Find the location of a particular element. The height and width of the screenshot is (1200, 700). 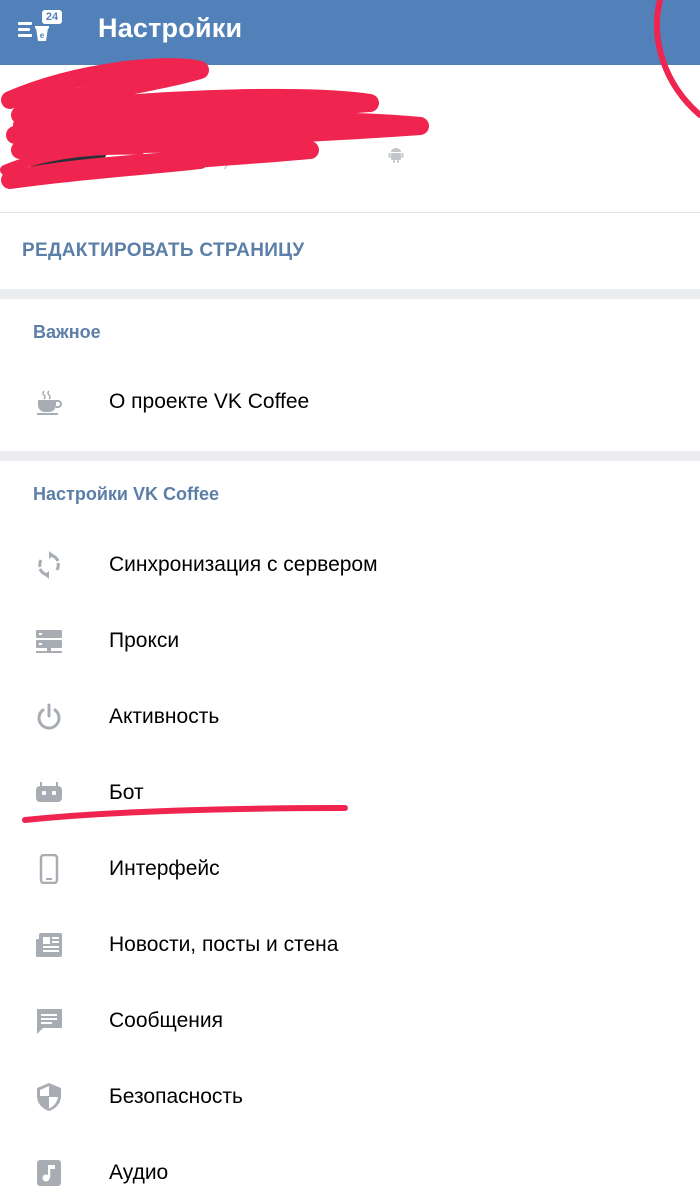

svg-text: e is located at coordinates (42, 35).